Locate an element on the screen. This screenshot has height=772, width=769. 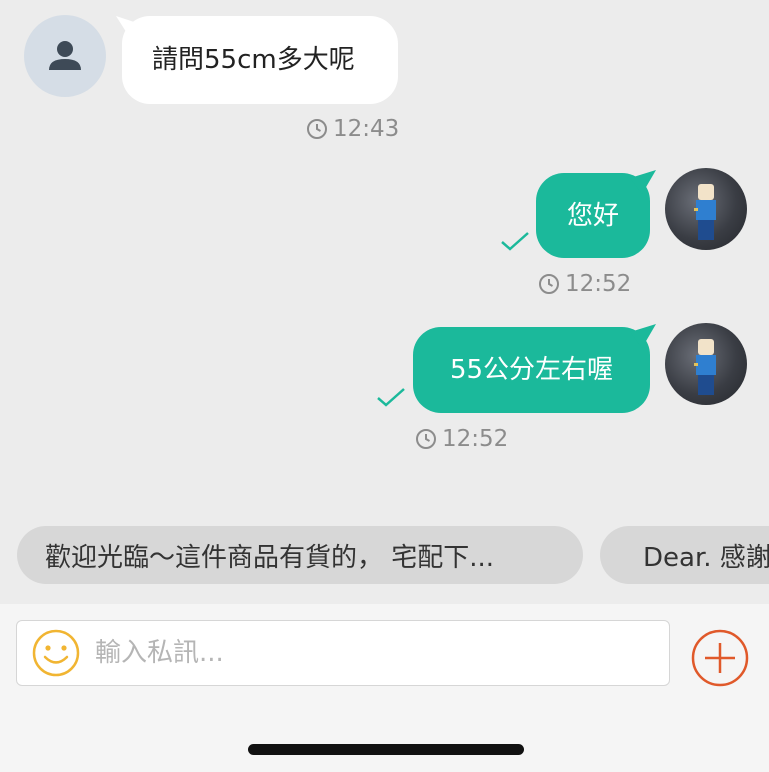
bottom-safe-area is located at coordinates (384, 737).